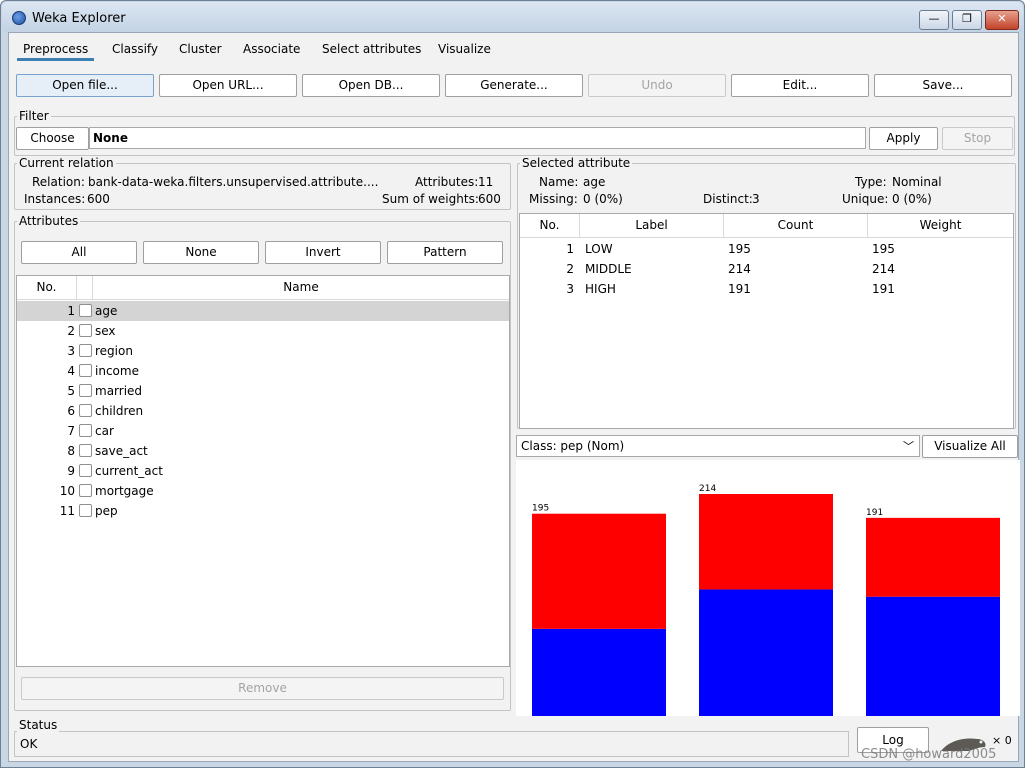 Image resolution: width=1025 pixels, height=768 pixels. What do you see at coordinates (106, 311) in the screenshot?
I see `attribute-row-name: age` at bounding box center [106, 311].